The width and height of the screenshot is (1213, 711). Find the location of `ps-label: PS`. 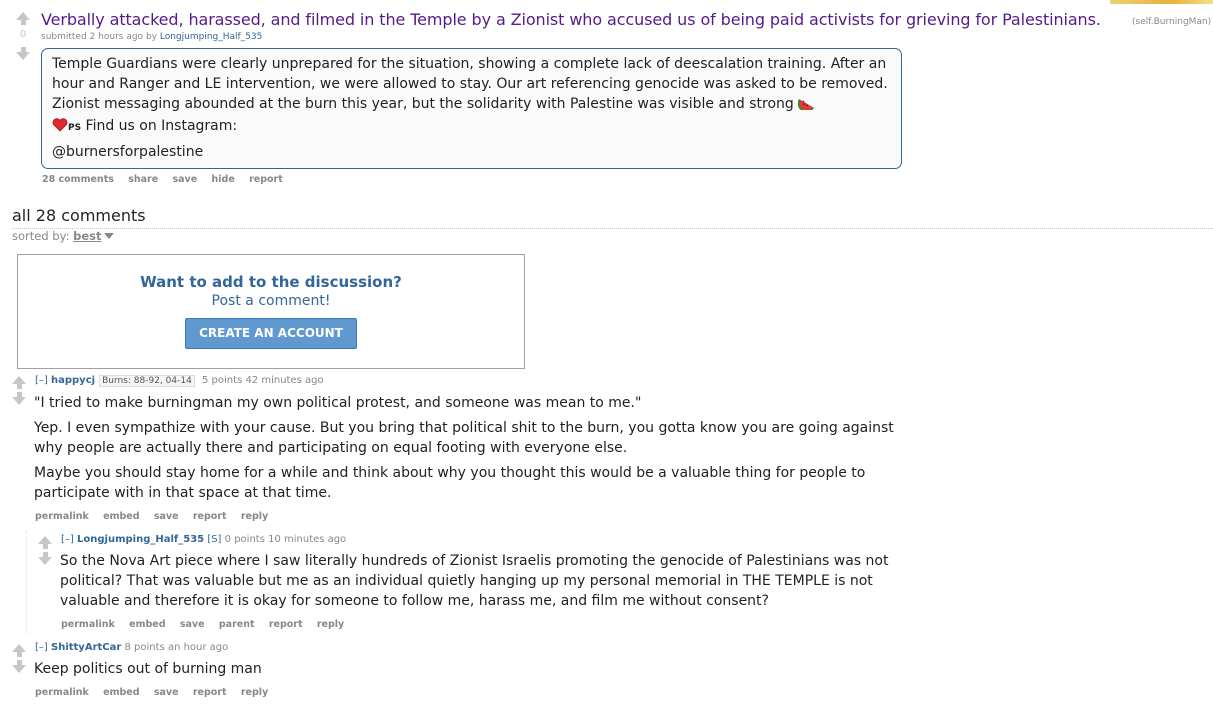

ps-label: PS is located at coordinates (75, 128).